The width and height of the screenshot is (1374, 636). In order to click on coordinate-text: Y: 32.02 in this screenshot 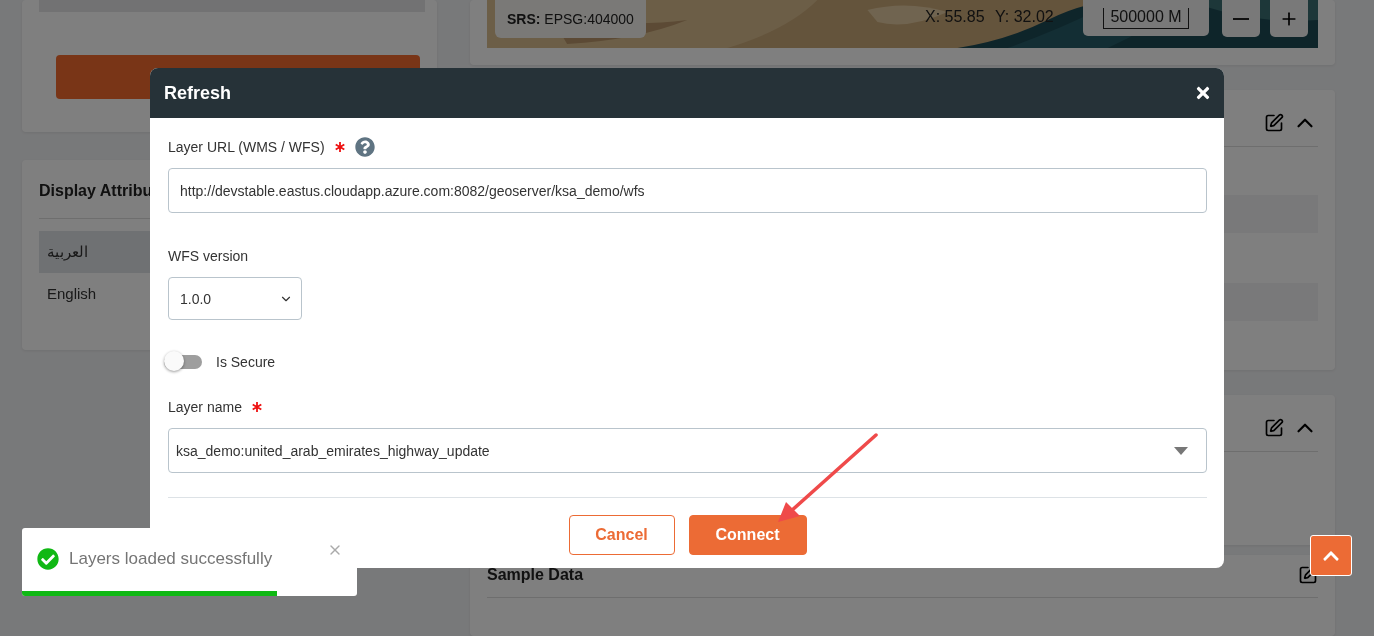, I will do `click(1024, 17)`.